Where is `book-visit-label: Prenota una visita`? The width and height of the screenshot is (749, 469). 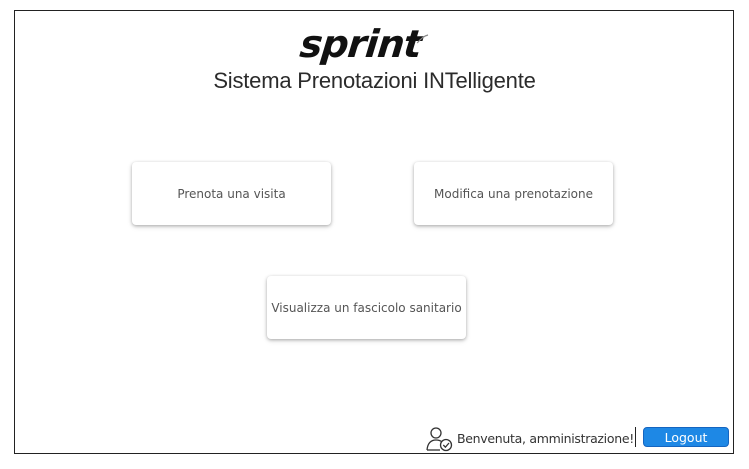 book-visit-label: Prenota una visita is located at coordinates (231, 193).